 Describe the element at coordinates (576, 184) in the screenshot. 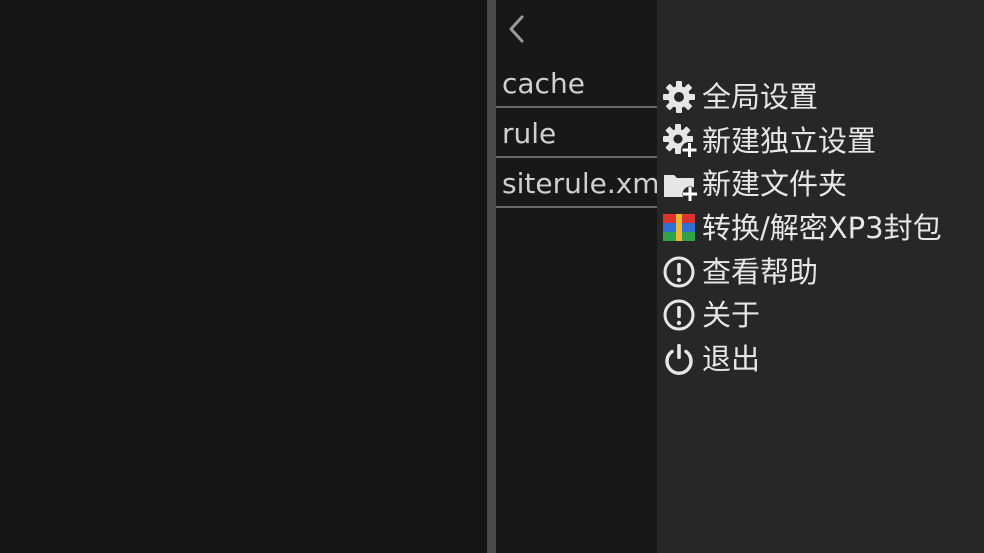

I see `file-item-siterule: siterule.xml` at that location.